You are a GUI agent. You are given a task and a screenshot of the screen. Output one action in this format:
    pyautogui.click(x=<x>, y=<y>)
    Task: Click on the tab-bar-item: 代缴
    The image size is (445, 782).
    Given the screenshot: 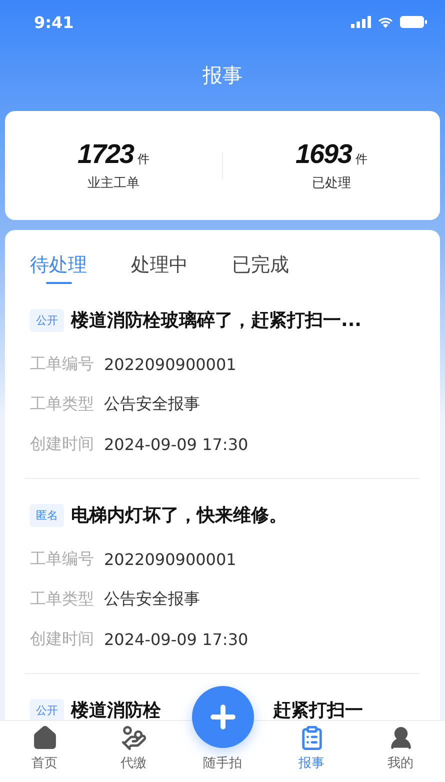 What is the action you would take?
    pyautogui.click(x=133, y=751)
    